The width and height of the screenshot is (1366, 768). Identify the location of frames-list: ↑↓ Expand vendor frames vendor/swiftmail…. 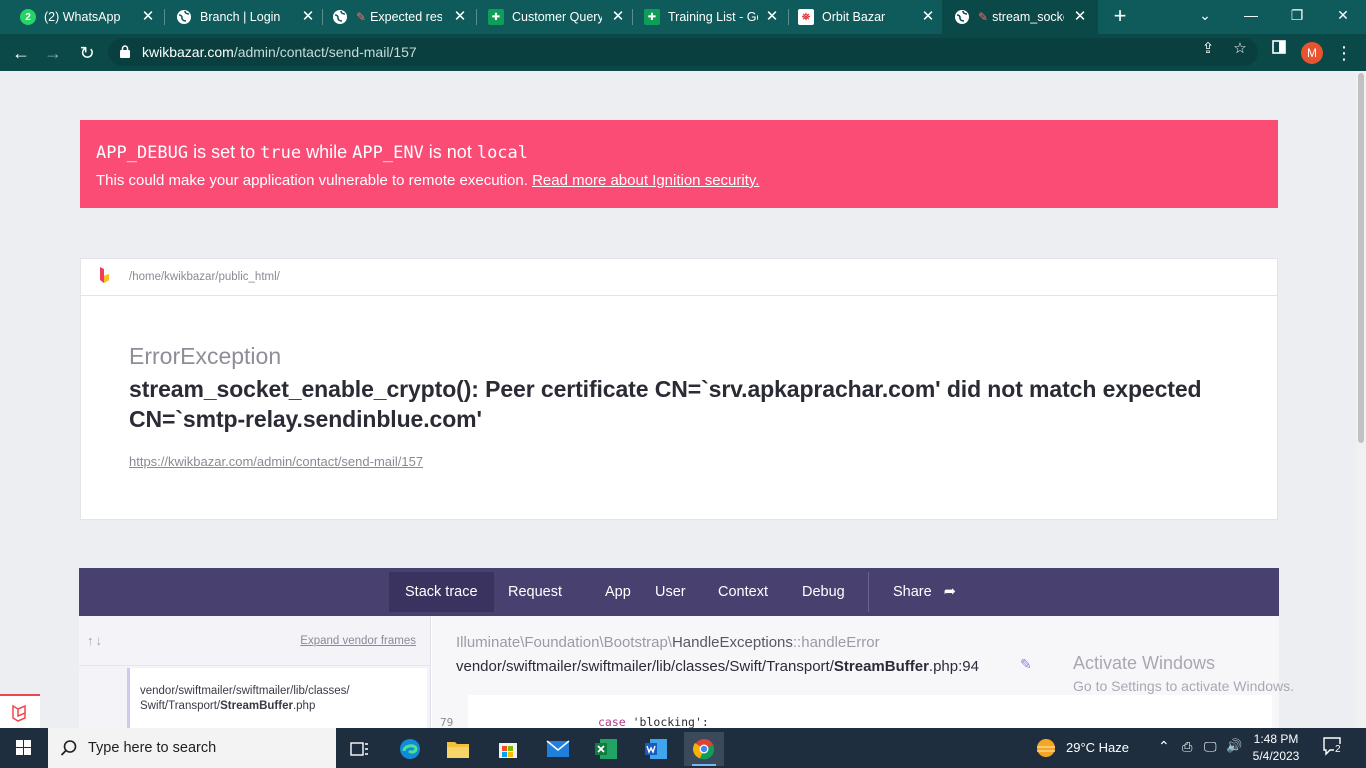
(255, 672).